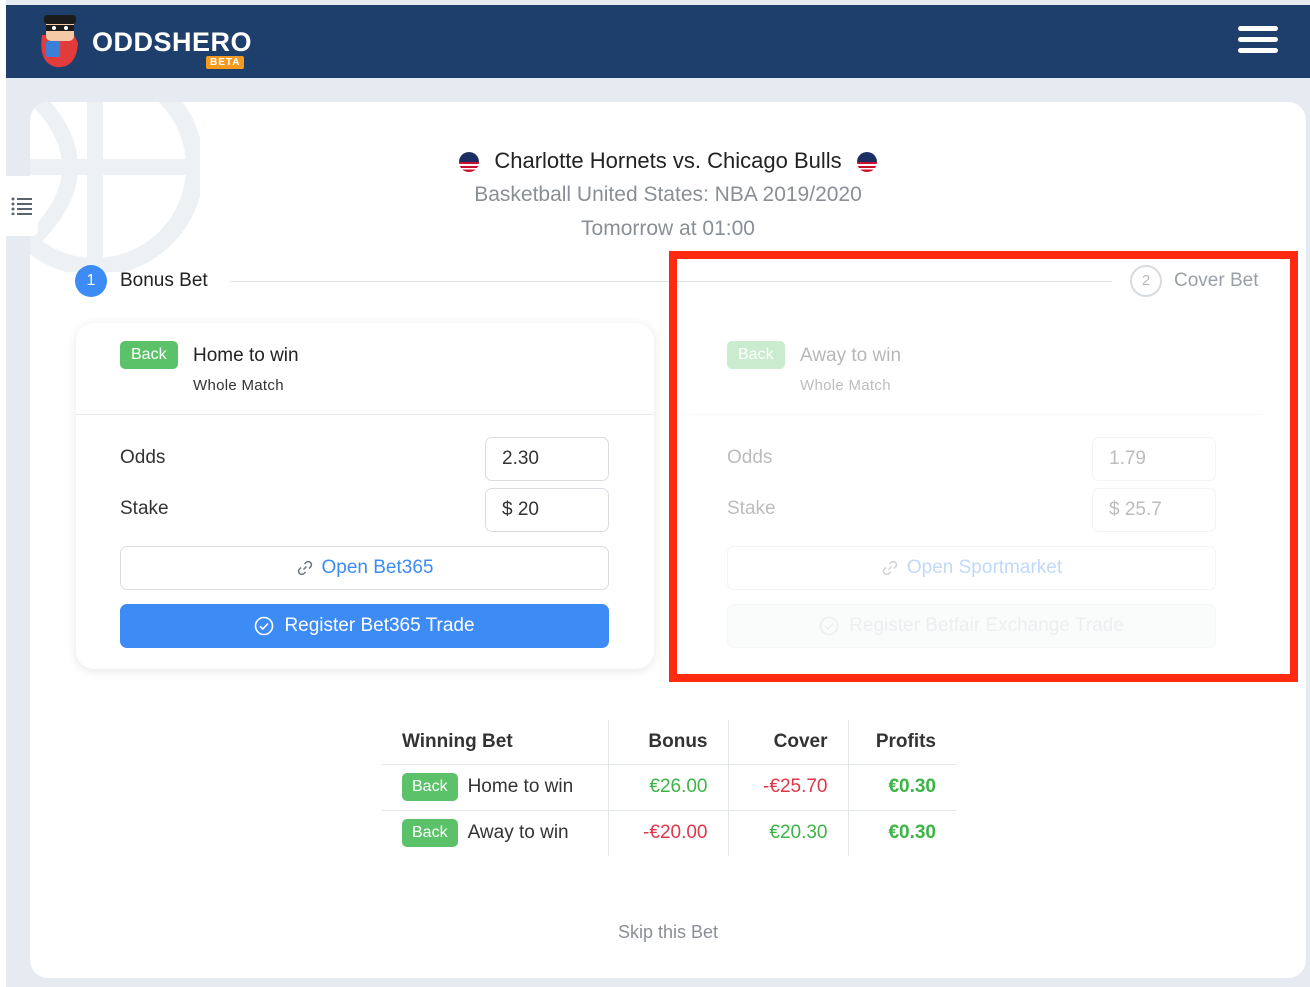  Describe the element at coordinates (518, 833) in the screenshot. I see `selection-name: Away to win` at that location.